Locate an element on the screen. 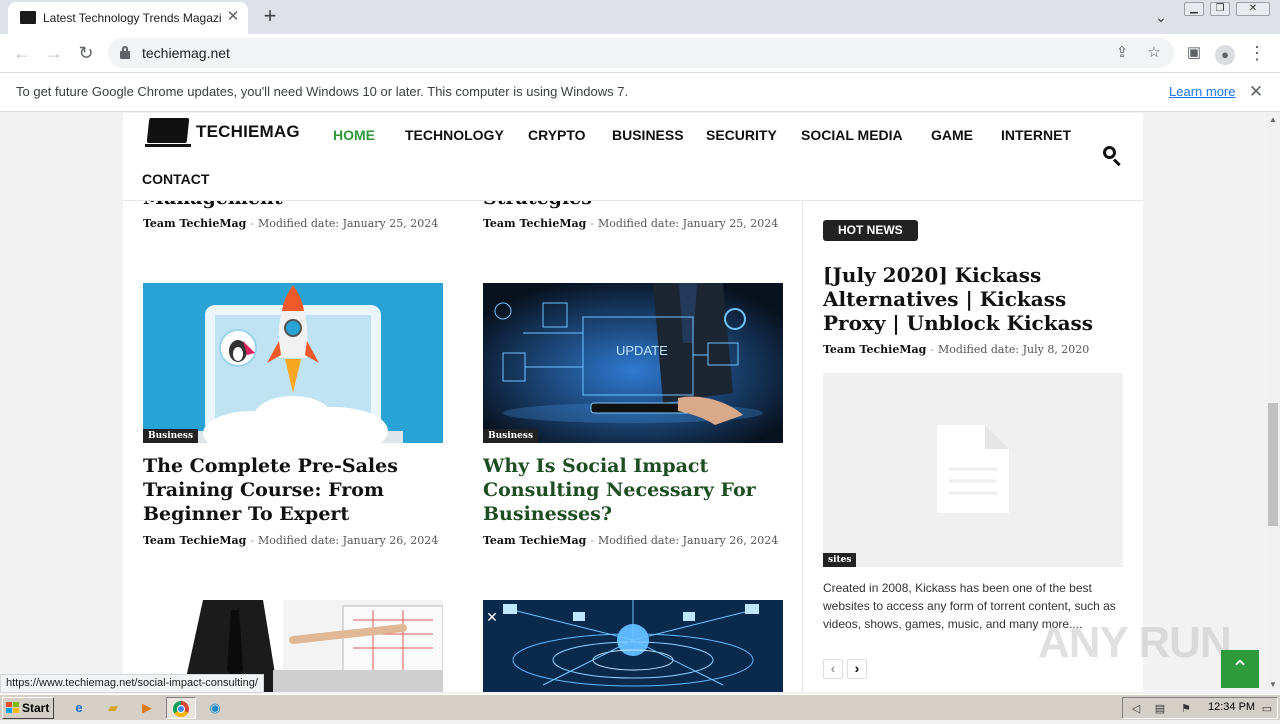 This screenshot has height=724, width=1280. nav-technology: TECHNOLOGY is located at coordinates (454, 135).